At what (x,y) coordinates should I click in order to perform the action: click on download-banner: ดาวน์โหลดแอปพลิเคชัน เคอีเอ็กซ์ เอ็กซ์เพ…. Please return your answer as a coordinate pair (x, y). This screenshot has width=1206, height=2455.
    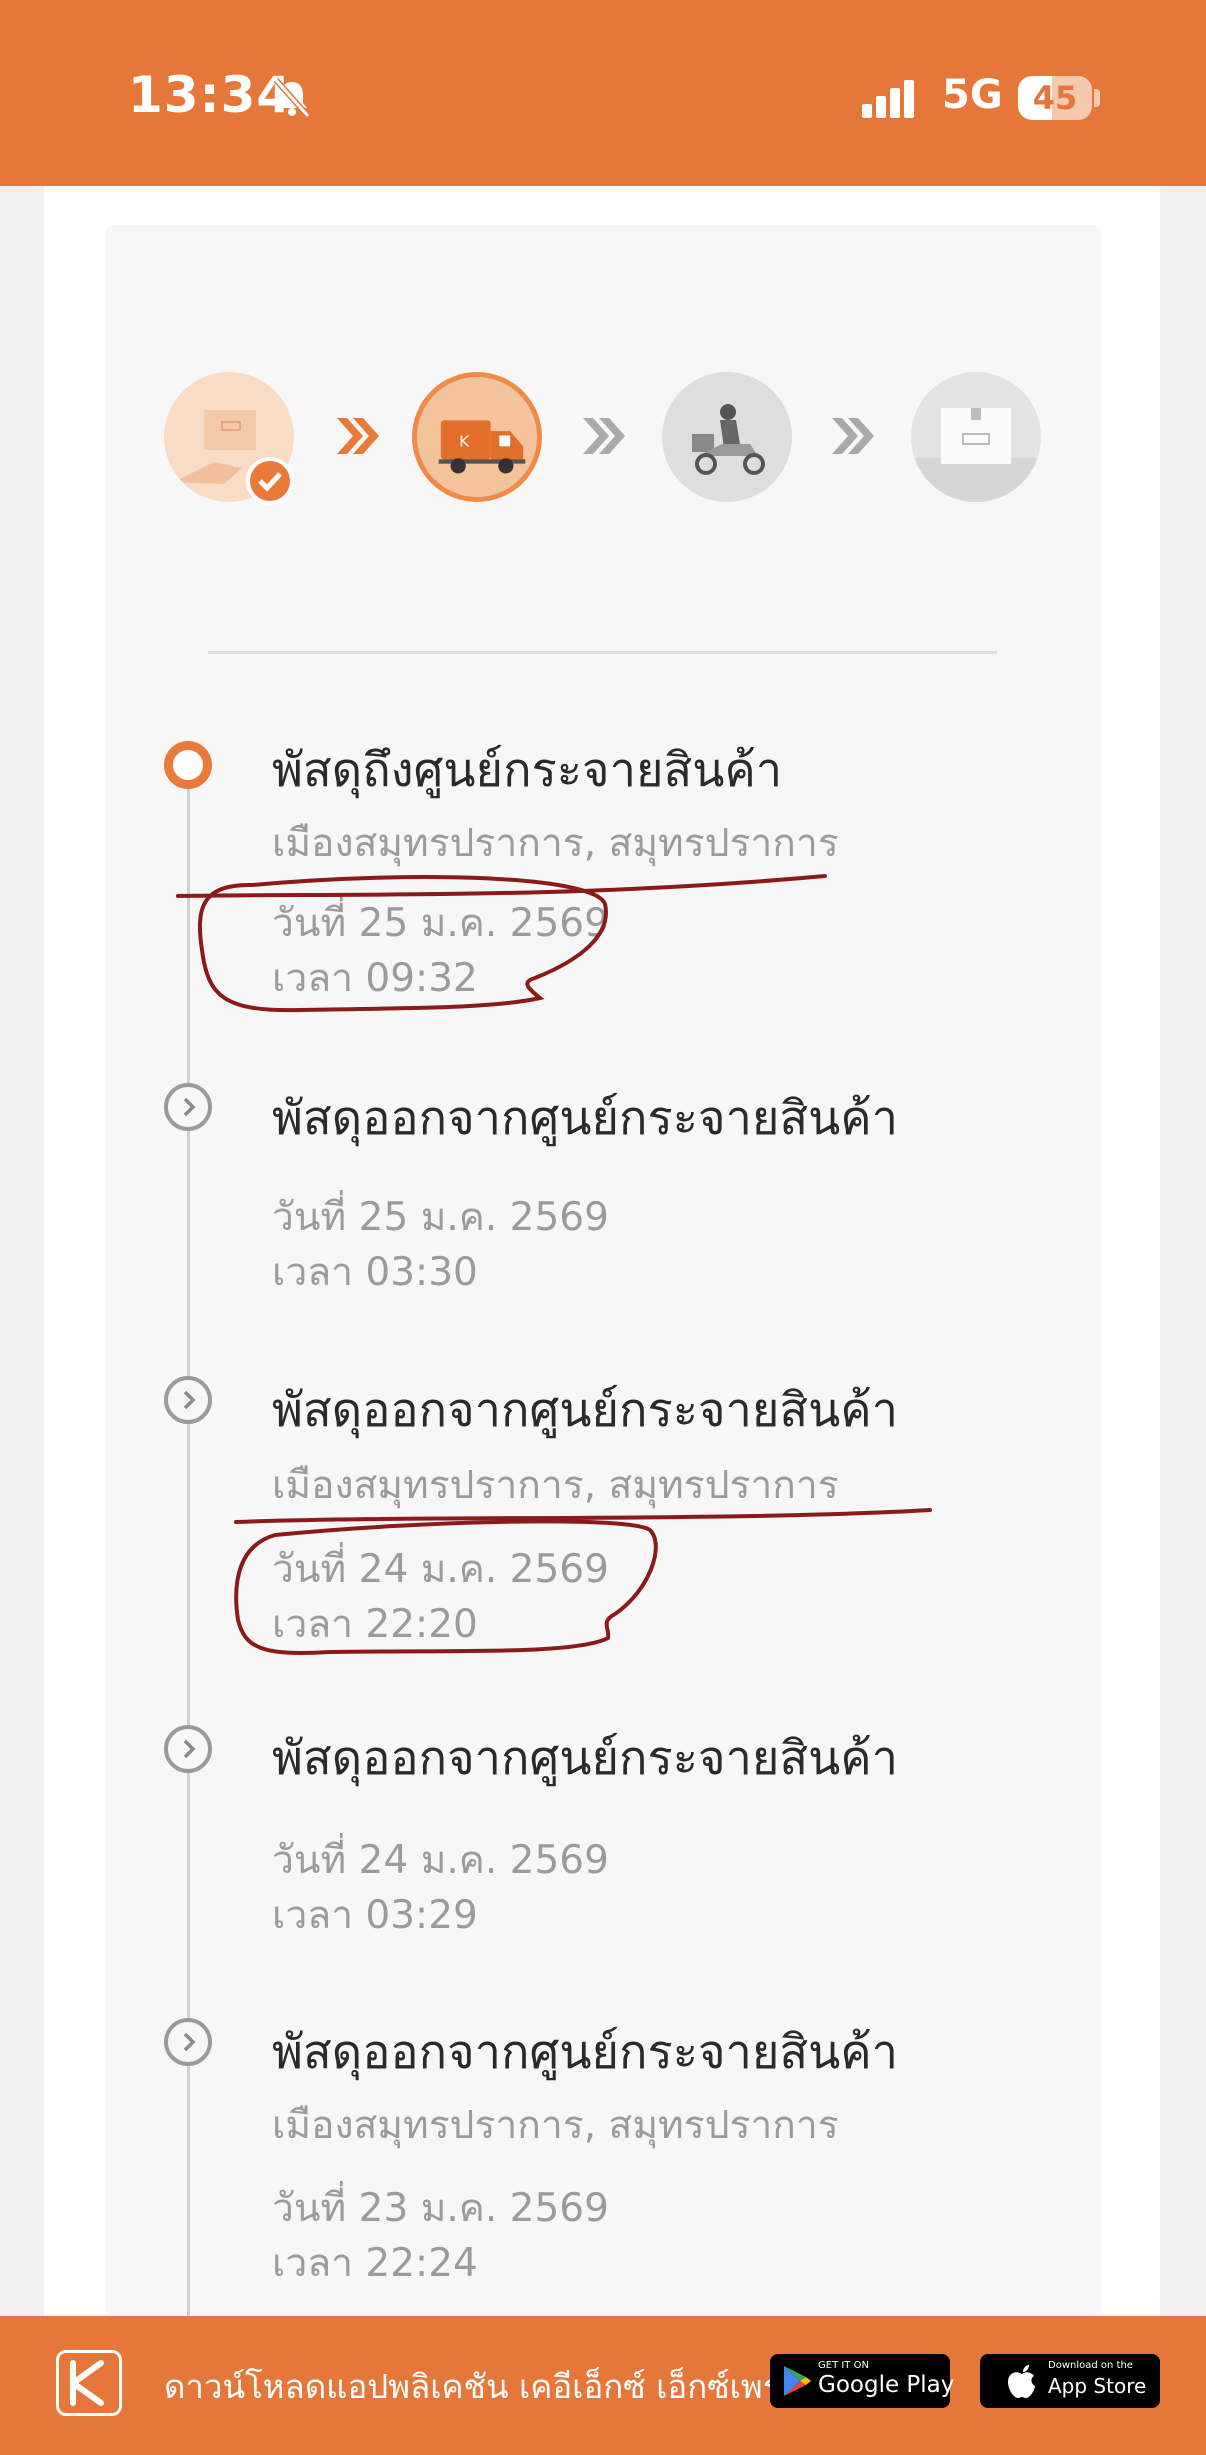
    Looking at the image, I should click on (603, 2385).